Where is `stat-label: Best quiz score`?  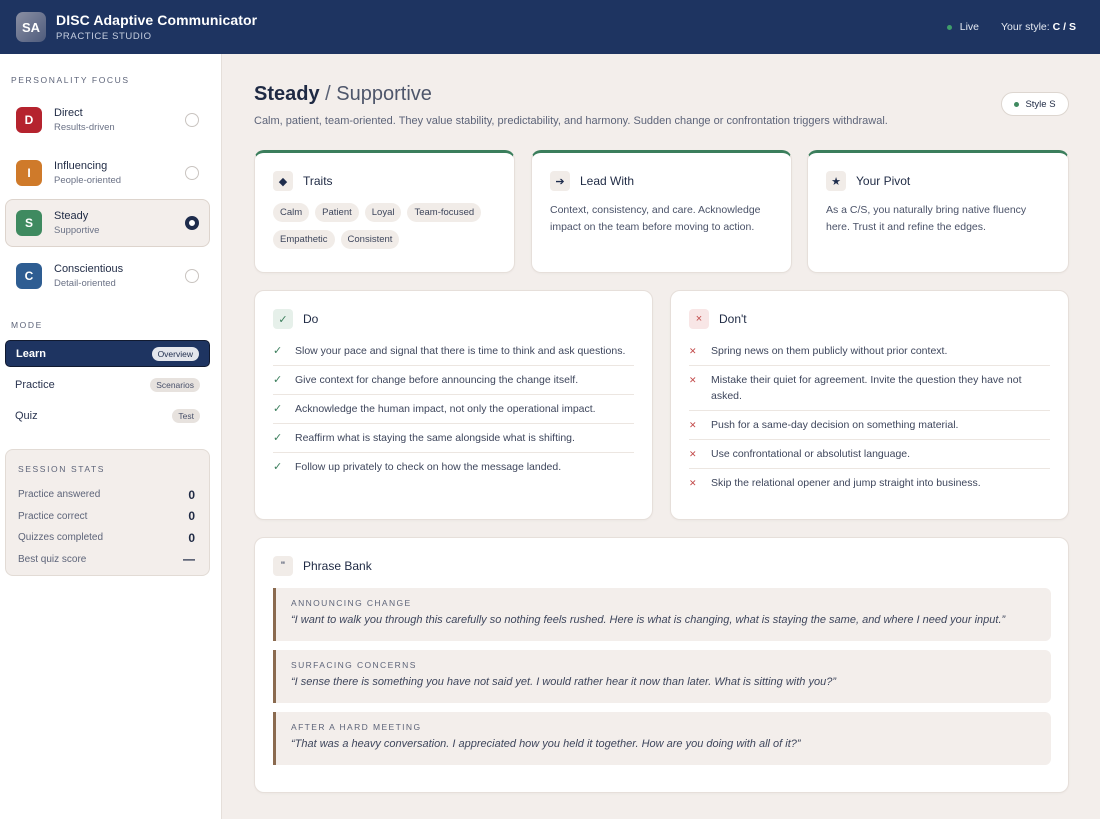
stat-label: Best quiz score is located at coordinates (52, 559).